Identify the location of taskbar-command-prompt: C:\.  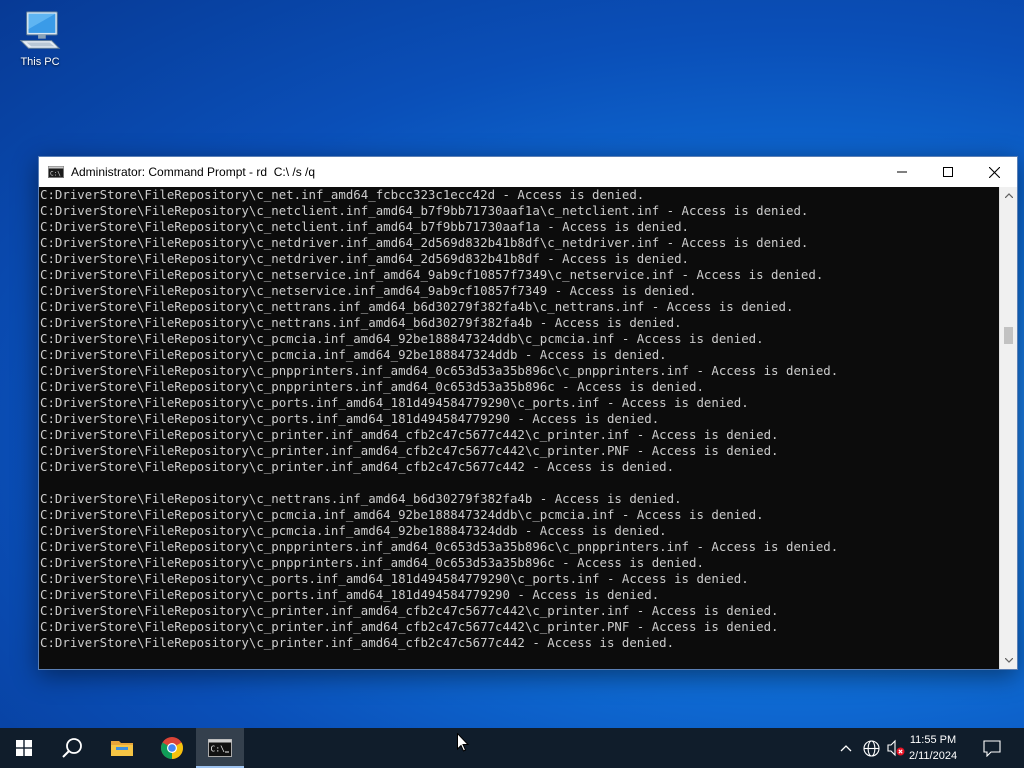
(220, 748).